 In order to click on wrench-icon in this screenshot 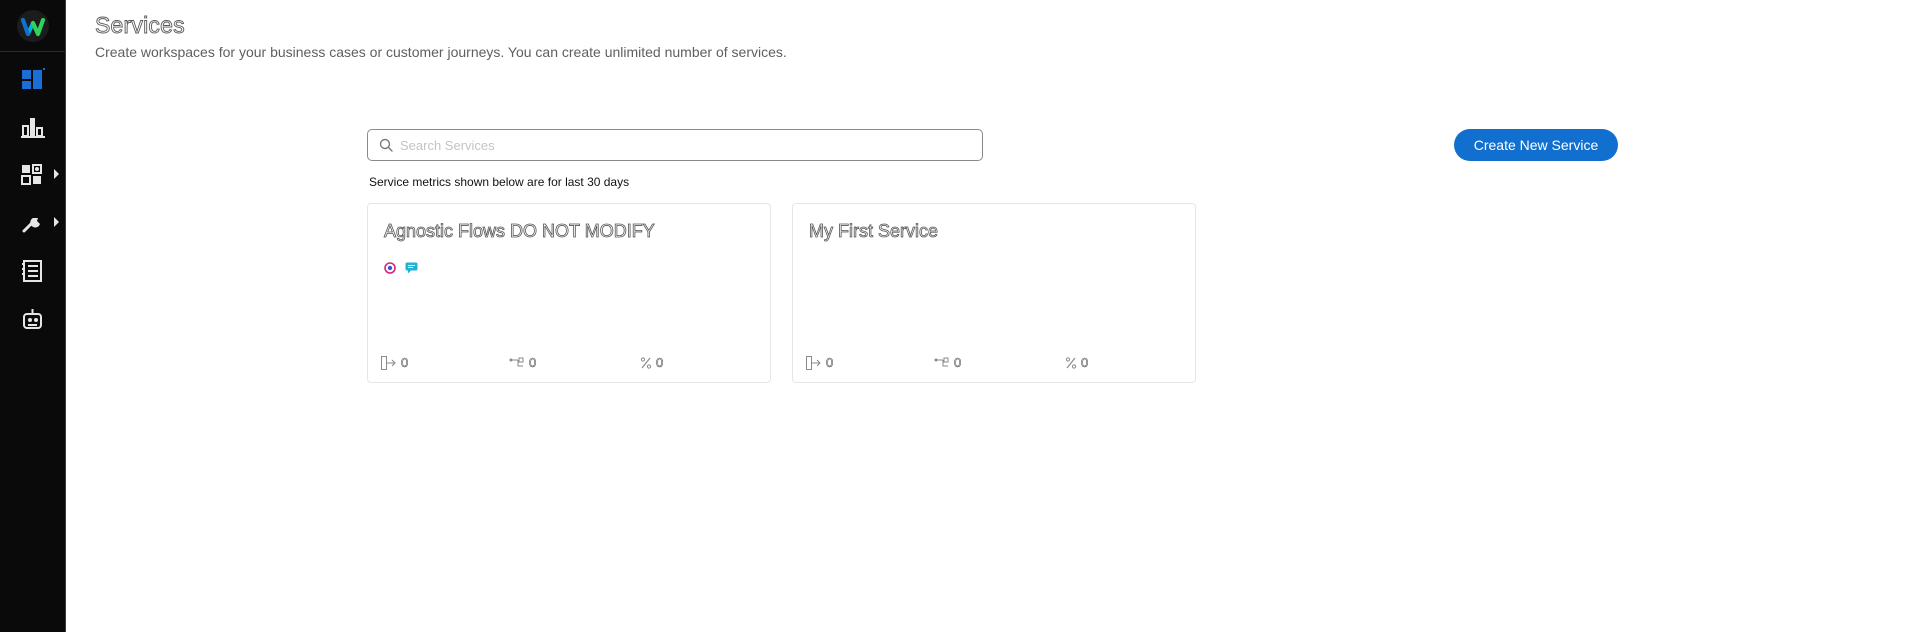, I will do `click(33, 223)`.